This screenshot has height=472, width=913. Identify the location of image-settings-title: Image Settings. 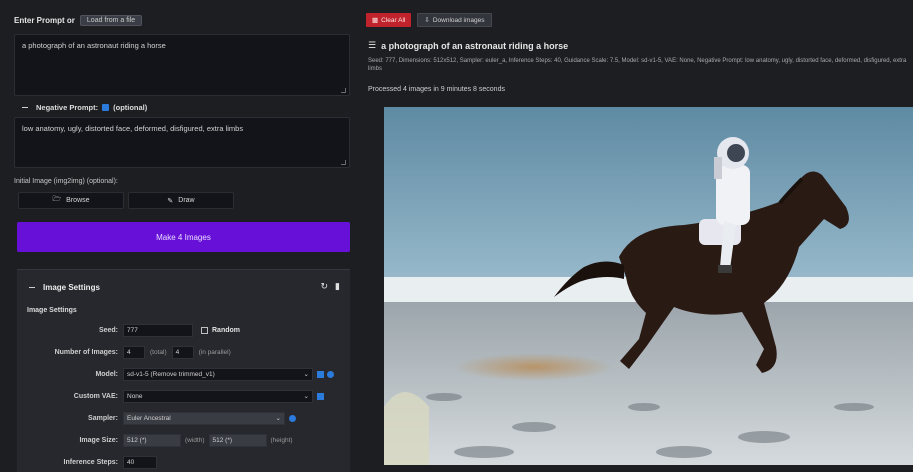
(71, 287).